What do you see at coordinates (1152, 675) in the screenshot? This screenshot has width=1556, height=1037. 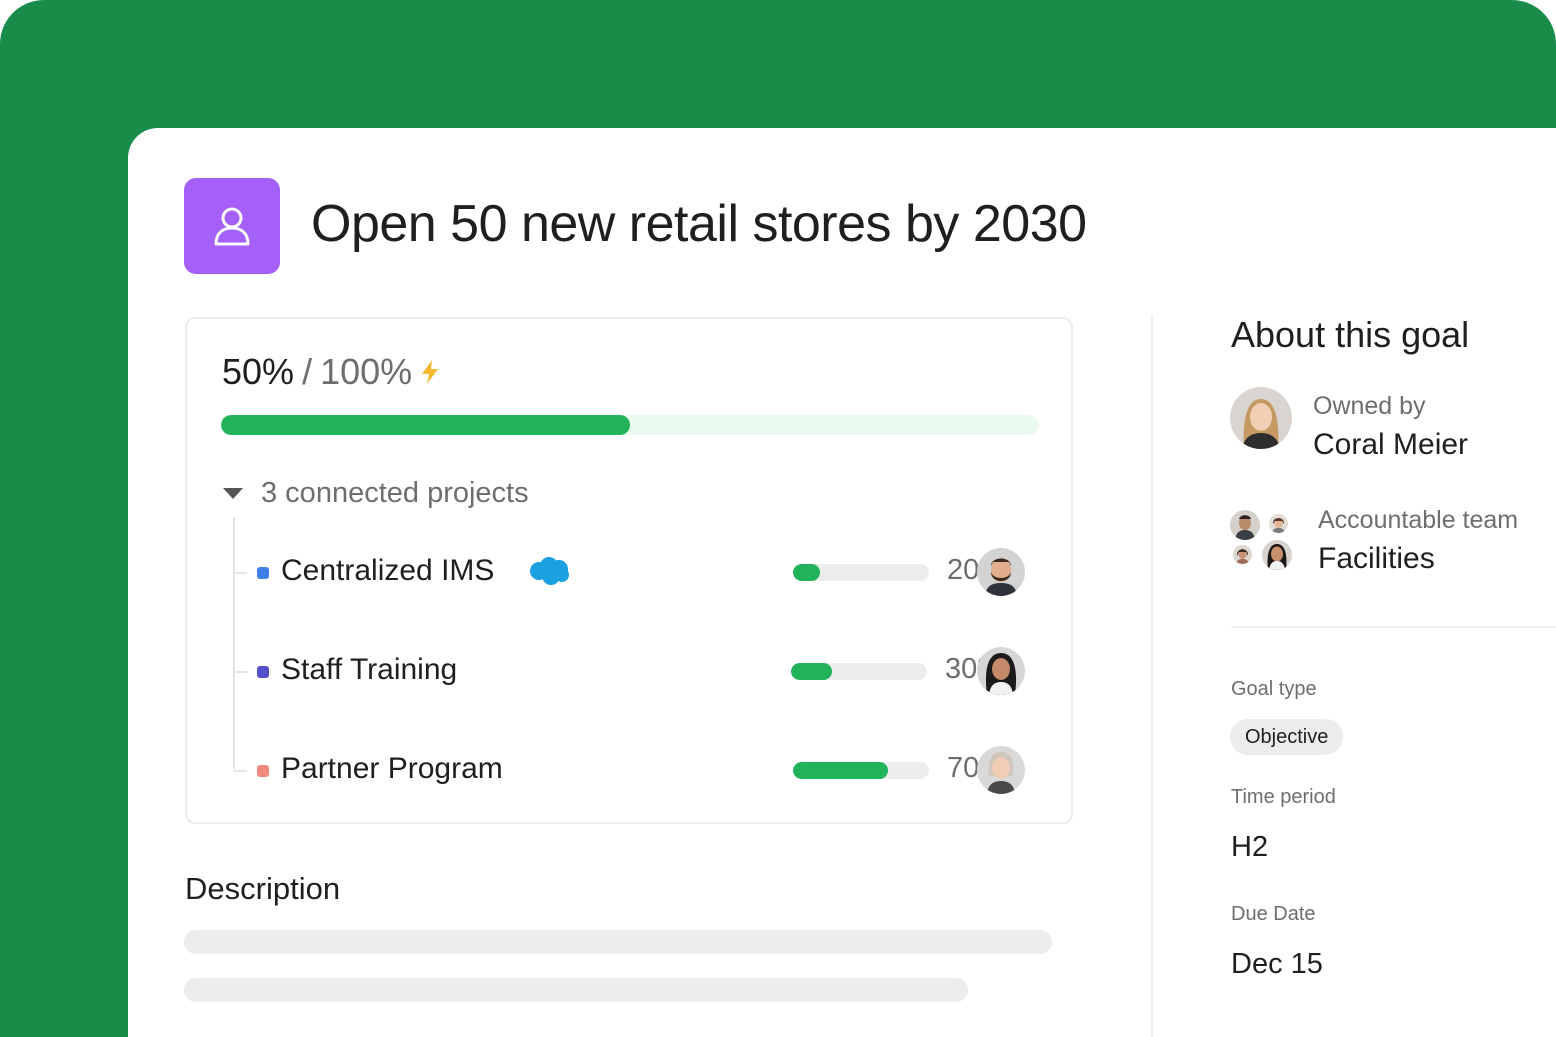 I see `panel-divider` at bounding box center [1152, 675].